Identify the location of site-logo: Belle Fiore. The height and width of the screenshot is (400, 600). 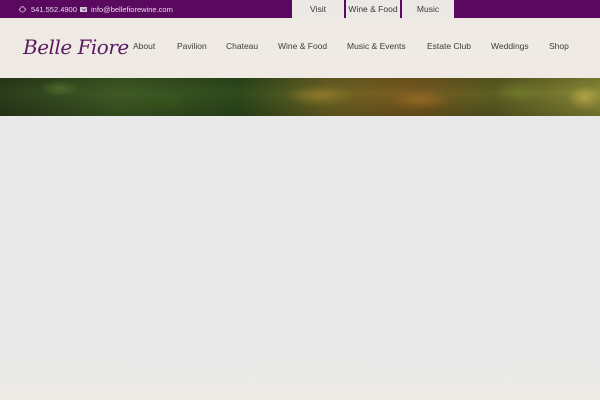
(76, 47).